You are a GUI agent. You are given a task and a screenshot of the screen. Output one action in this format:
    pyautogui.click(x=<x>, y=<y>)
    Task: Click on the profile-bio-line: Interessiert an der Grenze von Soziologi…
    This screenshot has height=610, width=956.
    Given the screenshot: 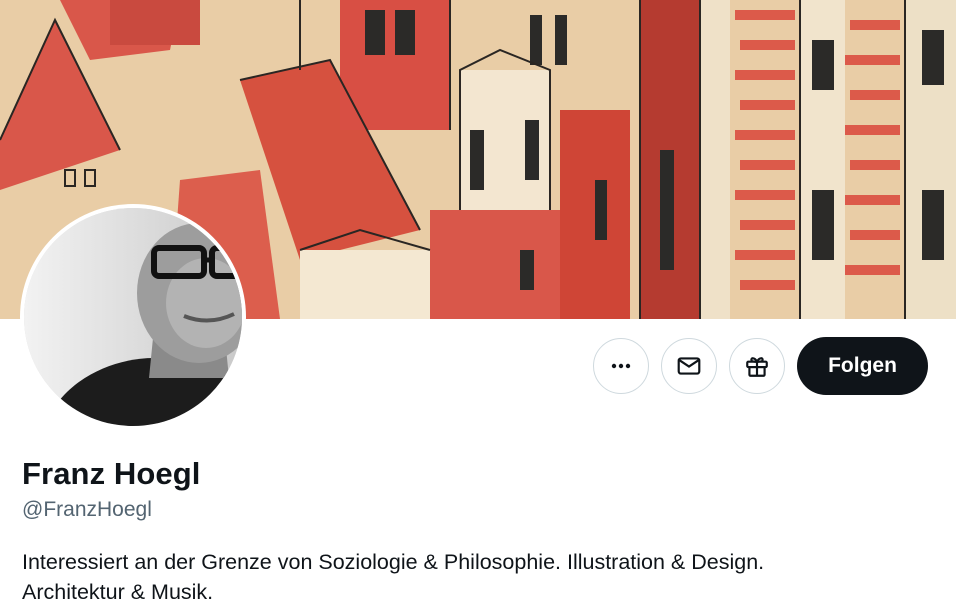 What is the action you would take?
    pyautogui.click(x=393, y=562)
    